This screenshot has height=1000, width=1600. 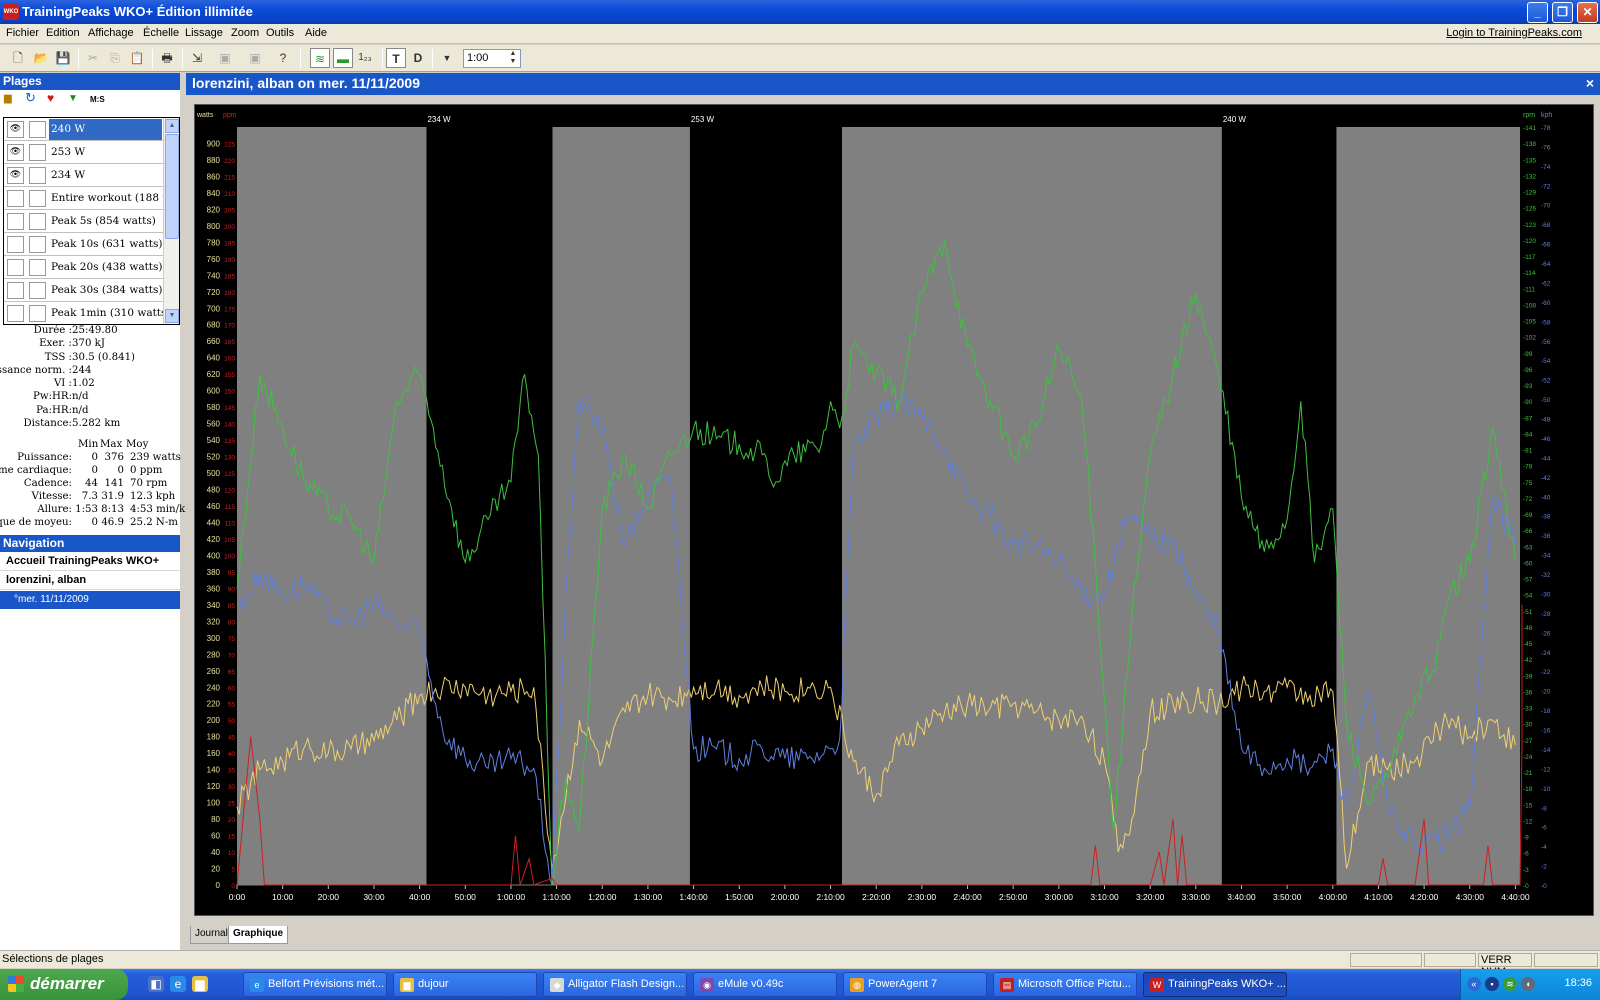 I want to click on range-item: 👁 240 W, so click(x=91, y=129).